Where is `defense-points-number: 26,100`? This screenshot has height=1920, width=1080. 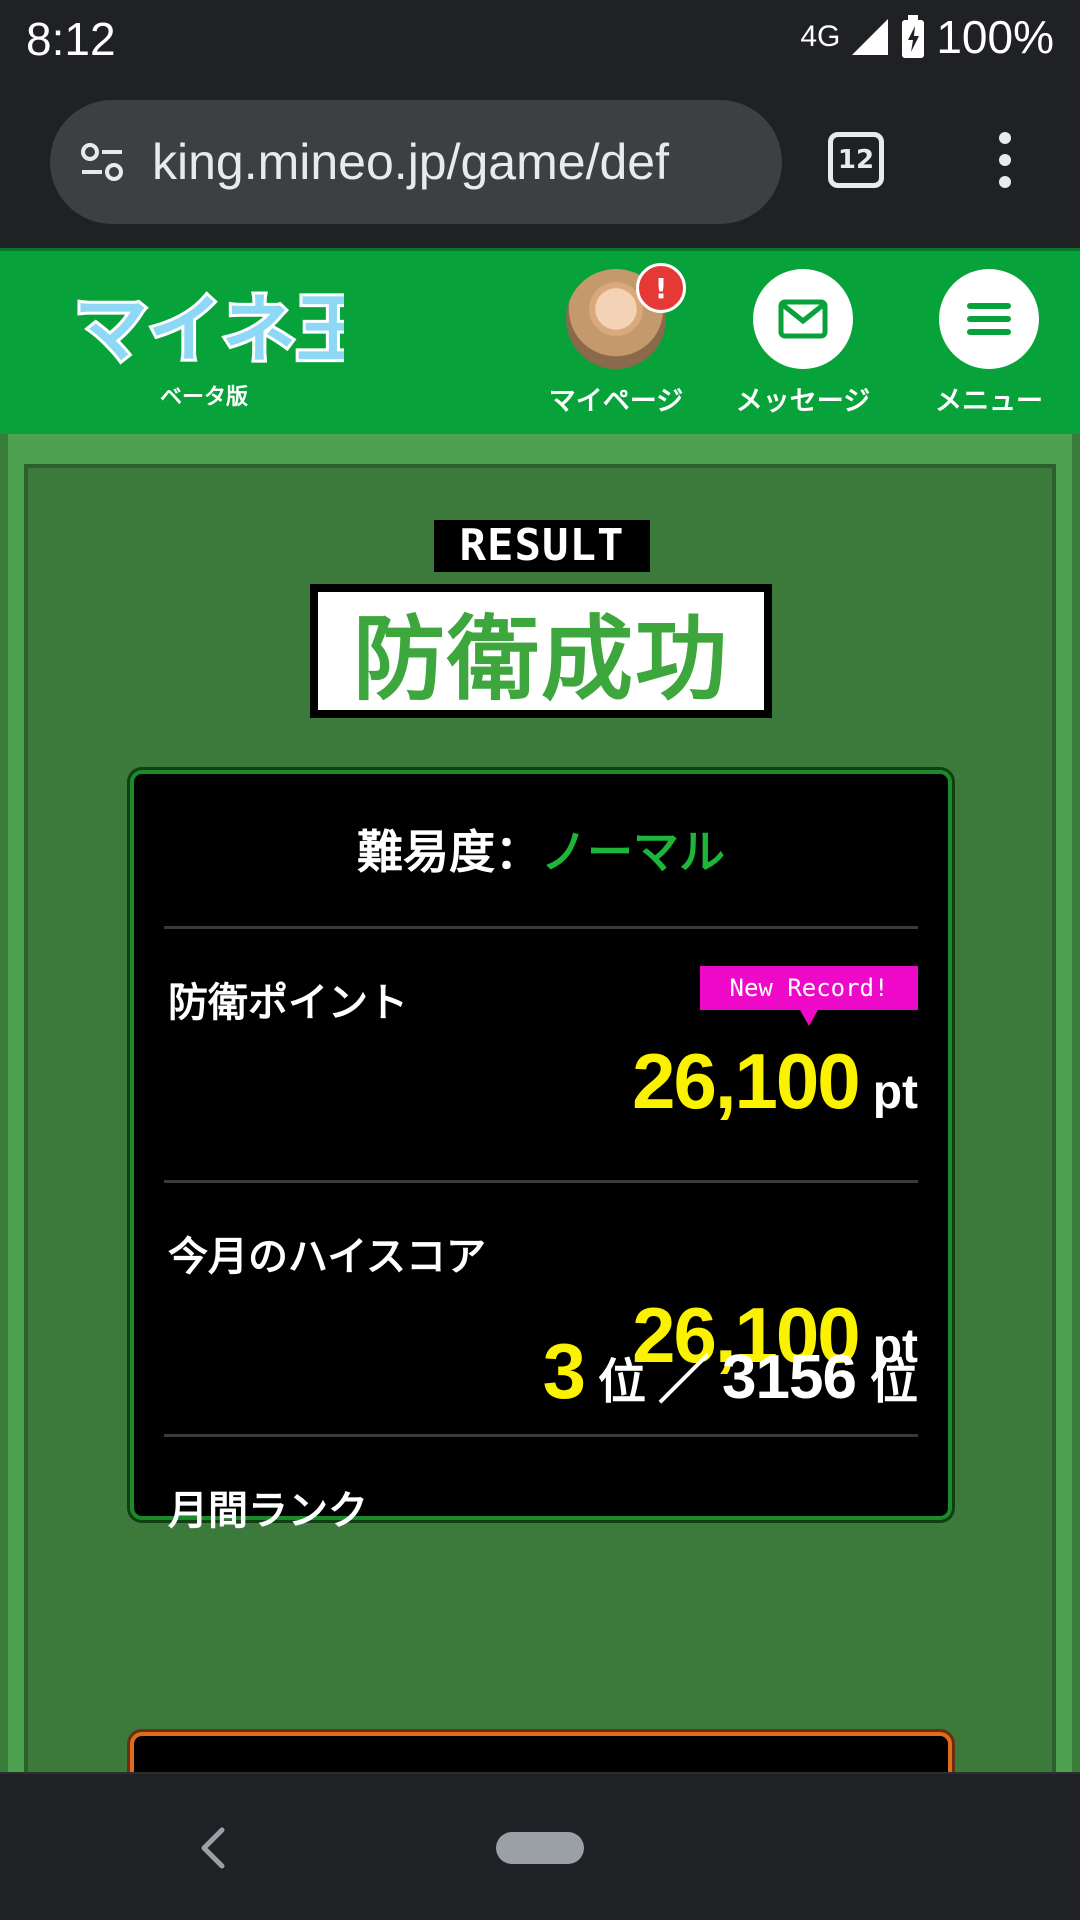 defense-points-number: 26,100 is located at coordinates (746, 1081).